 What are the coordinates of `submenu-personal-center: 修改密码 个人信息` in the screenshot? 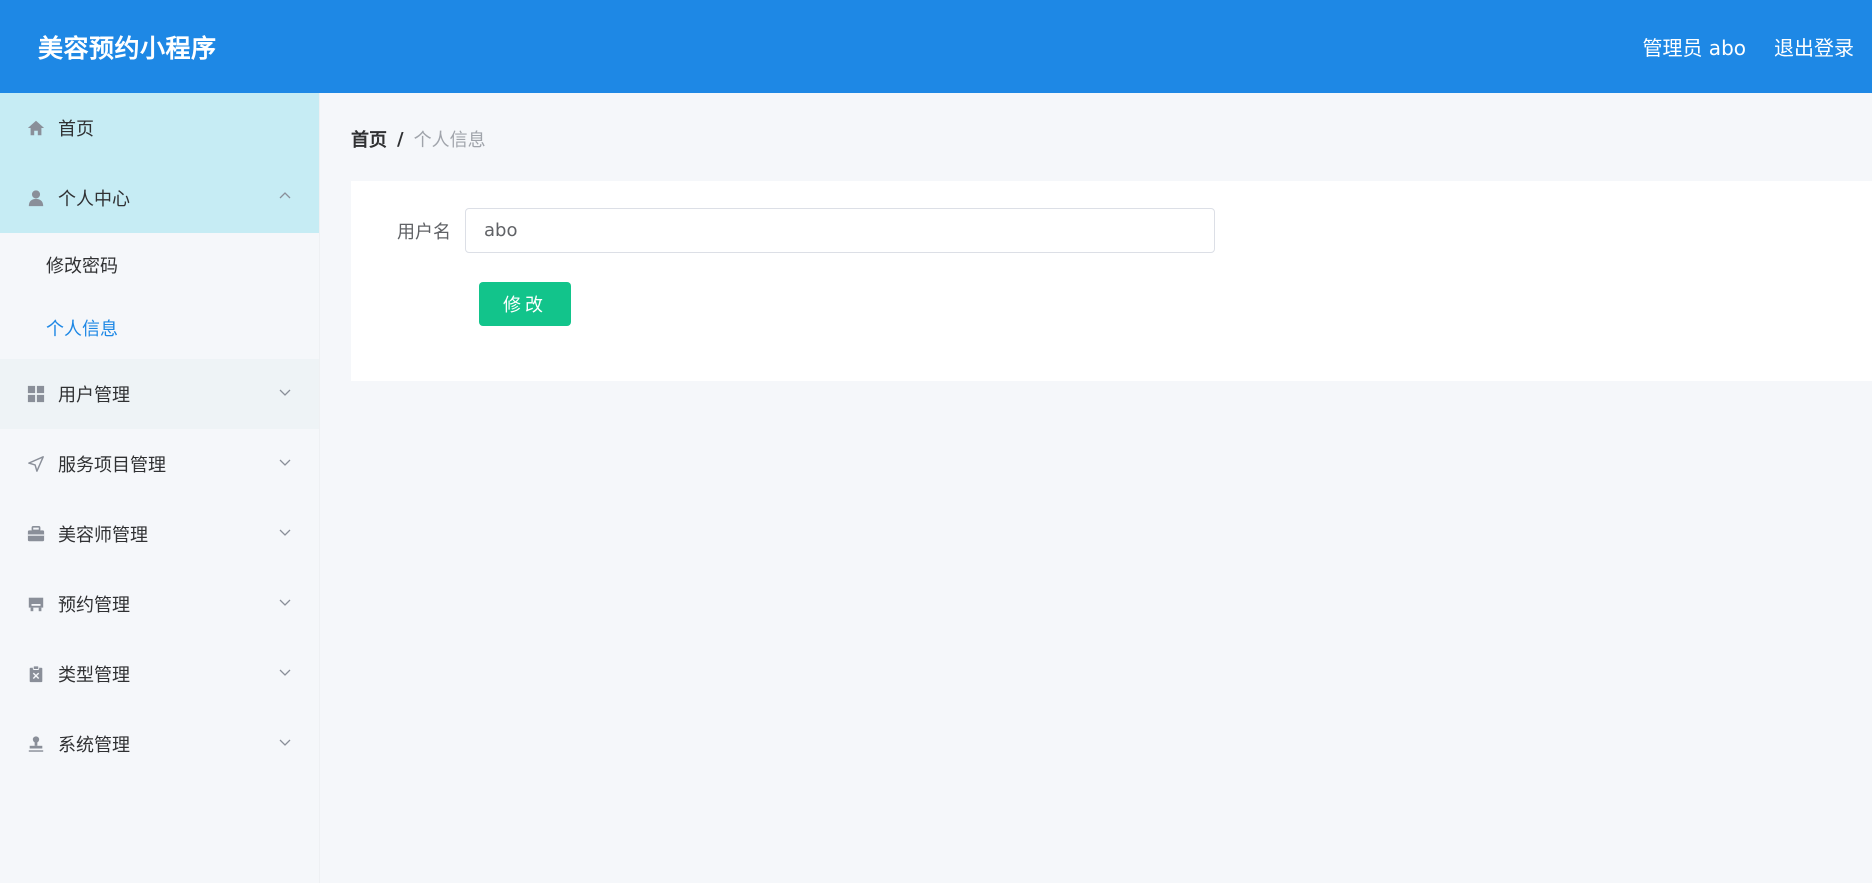 It's located at (159, 296).